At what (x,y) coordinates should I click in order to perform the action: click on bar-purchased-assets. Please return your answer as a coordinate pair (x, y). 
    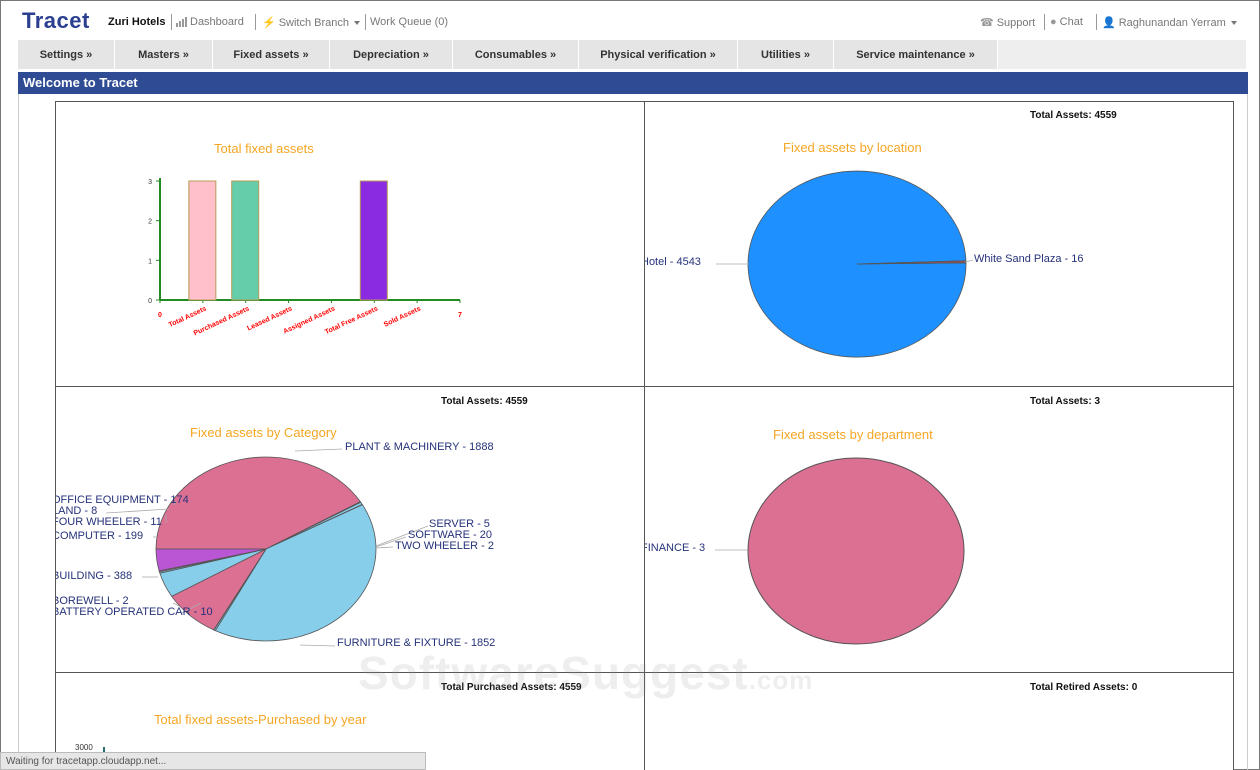
    Looking at the image, I should click on (245, 240).